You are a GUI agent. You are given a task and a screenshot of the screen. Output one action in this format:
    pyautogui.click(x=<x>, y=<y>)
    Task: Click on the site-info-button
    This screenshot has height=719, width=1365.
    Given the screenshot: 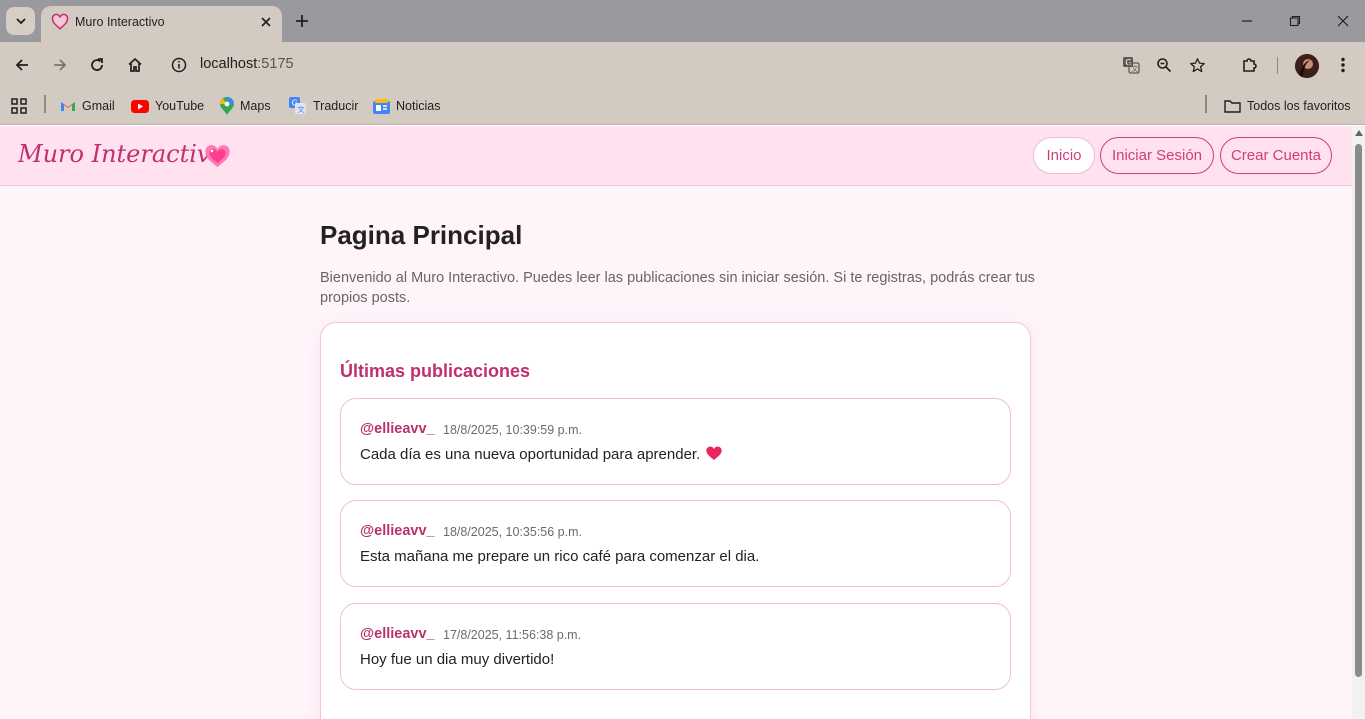 What is the action you would take?
    pyautogui.click(x=179, y=65)
    